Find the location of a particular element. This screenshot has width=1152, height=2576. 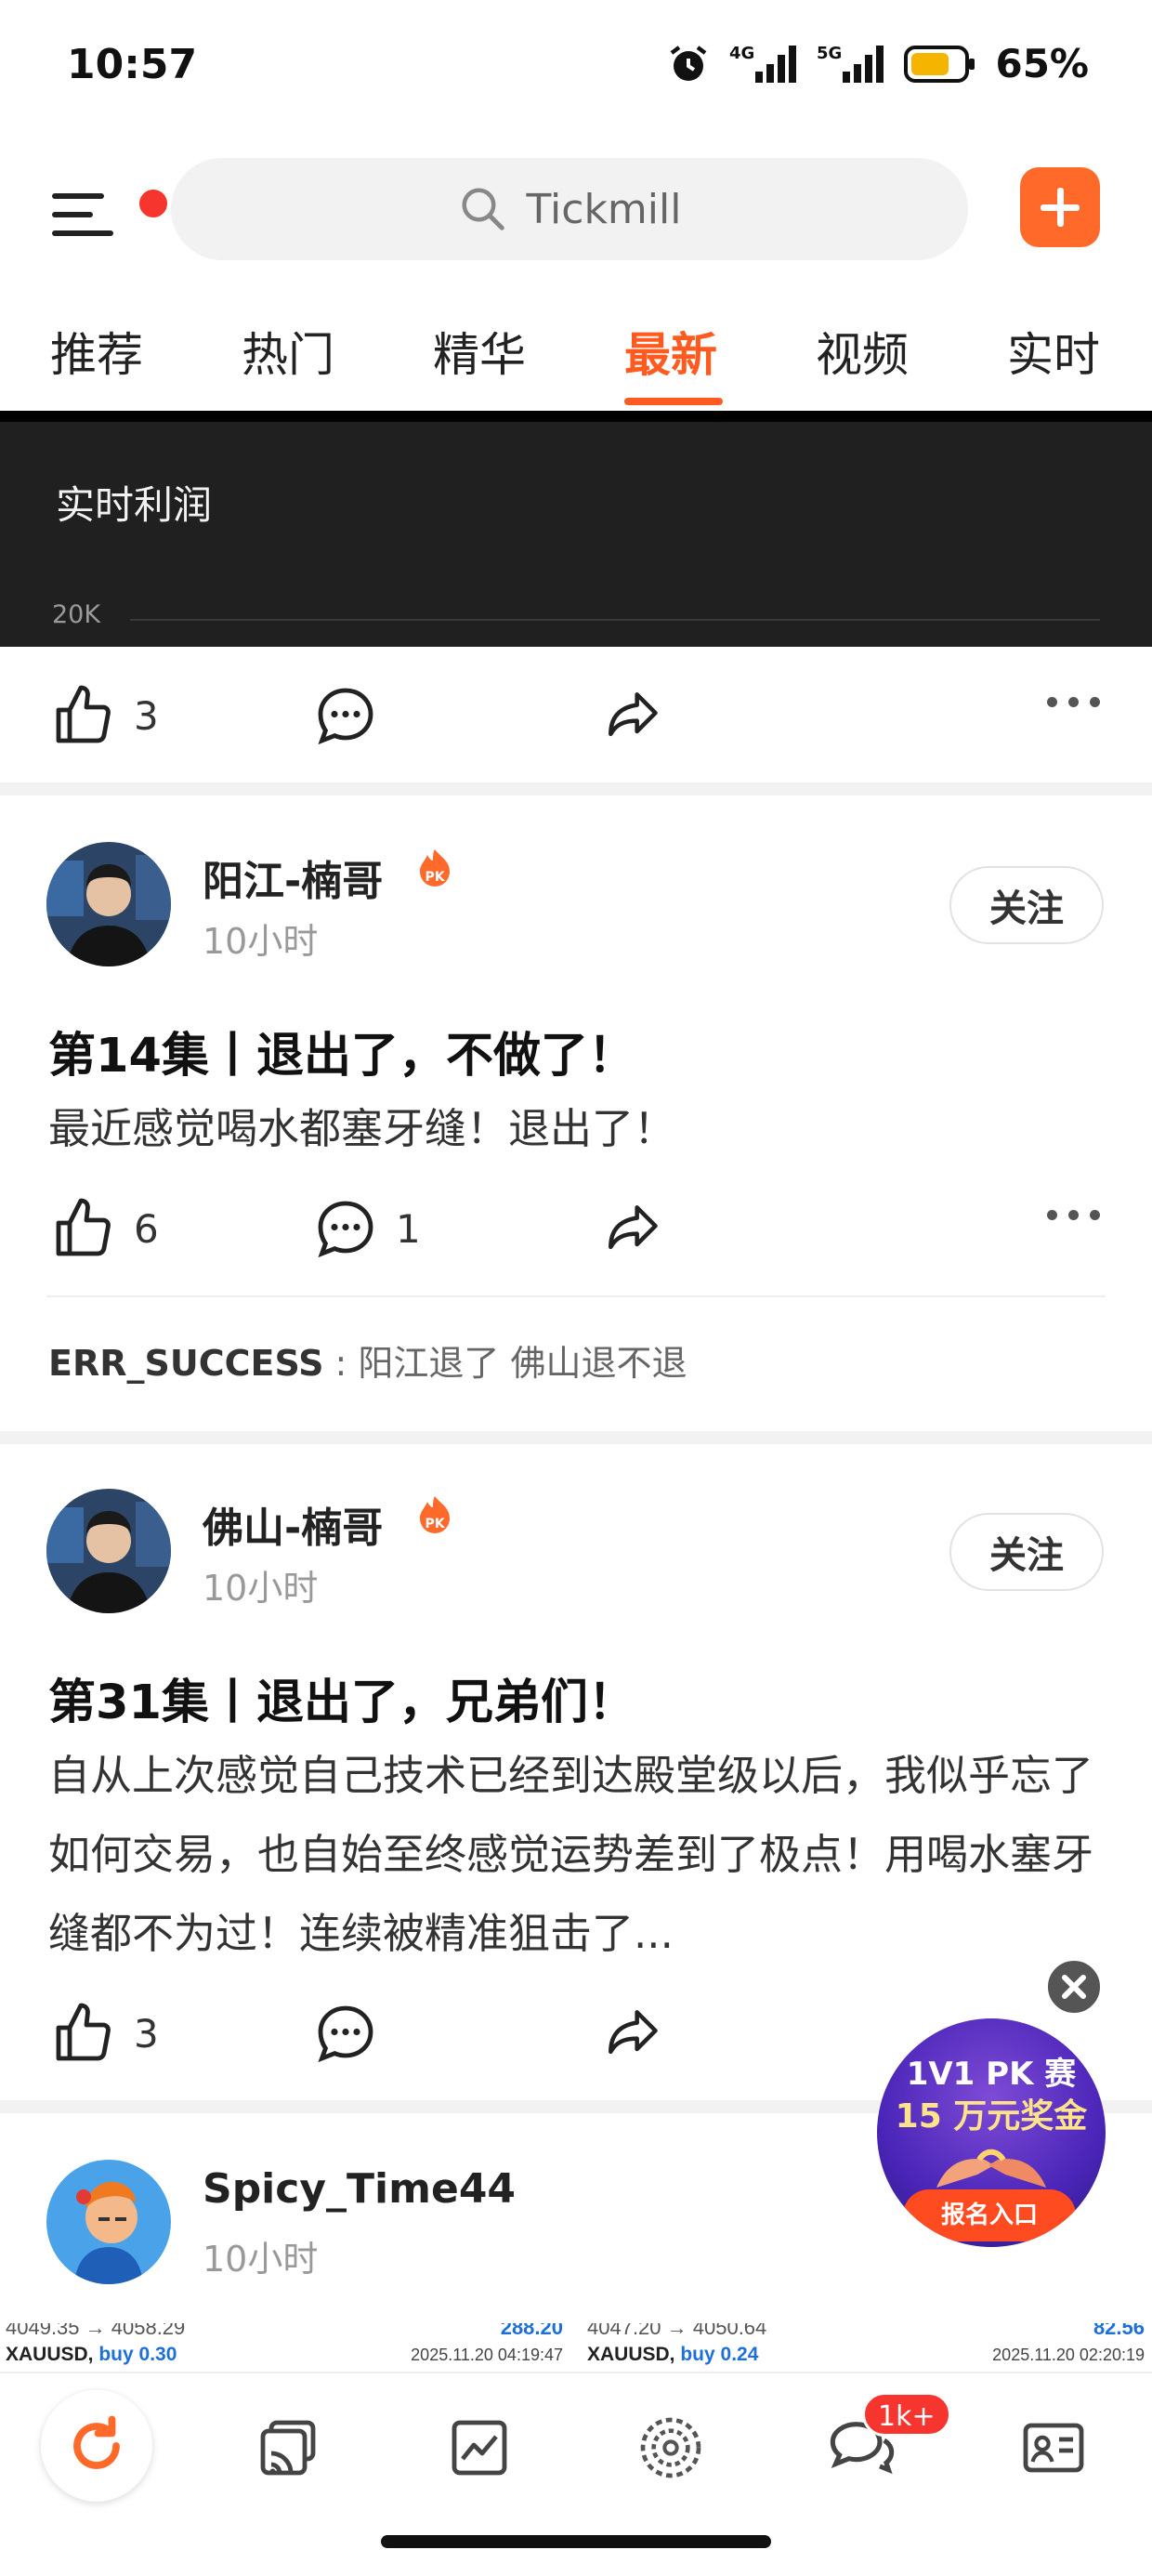

chart-card-title: 实时利润 is located at coordinates (134, 505).